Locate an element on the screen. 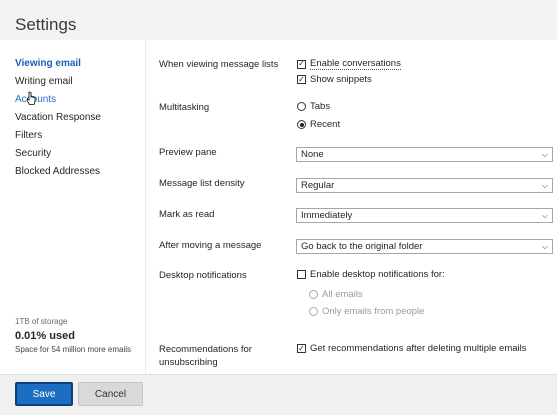 Image resolution: width=557 pixels, height=415 pixels. mark-as-read-value: Immediately is located at coordinates (327, 215).